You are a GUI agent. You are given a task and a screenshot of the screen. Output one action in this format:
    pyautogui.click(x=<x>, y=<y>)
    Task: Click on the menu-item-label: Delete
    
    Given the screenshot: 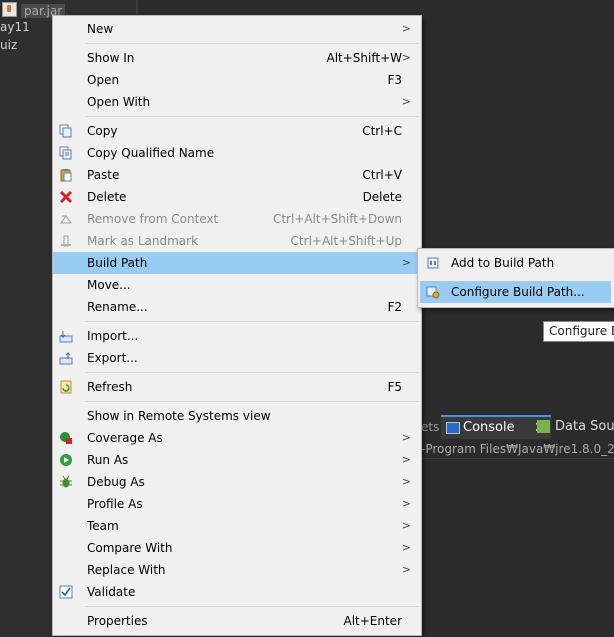 What is the action you would take?
    pyautogui.click(x=107, y=197)
    